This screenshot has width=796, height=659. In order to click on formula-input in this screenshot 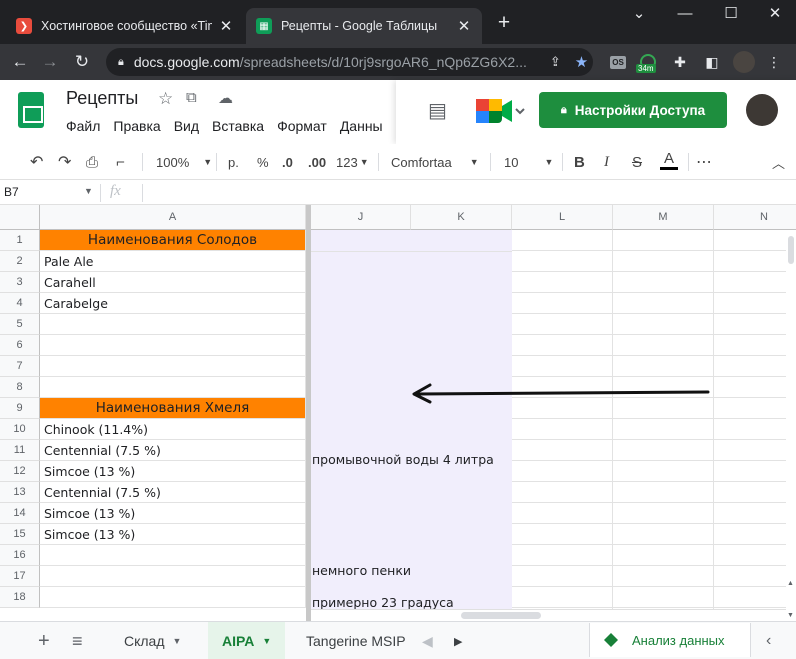, I will do `click(460, 193)`.